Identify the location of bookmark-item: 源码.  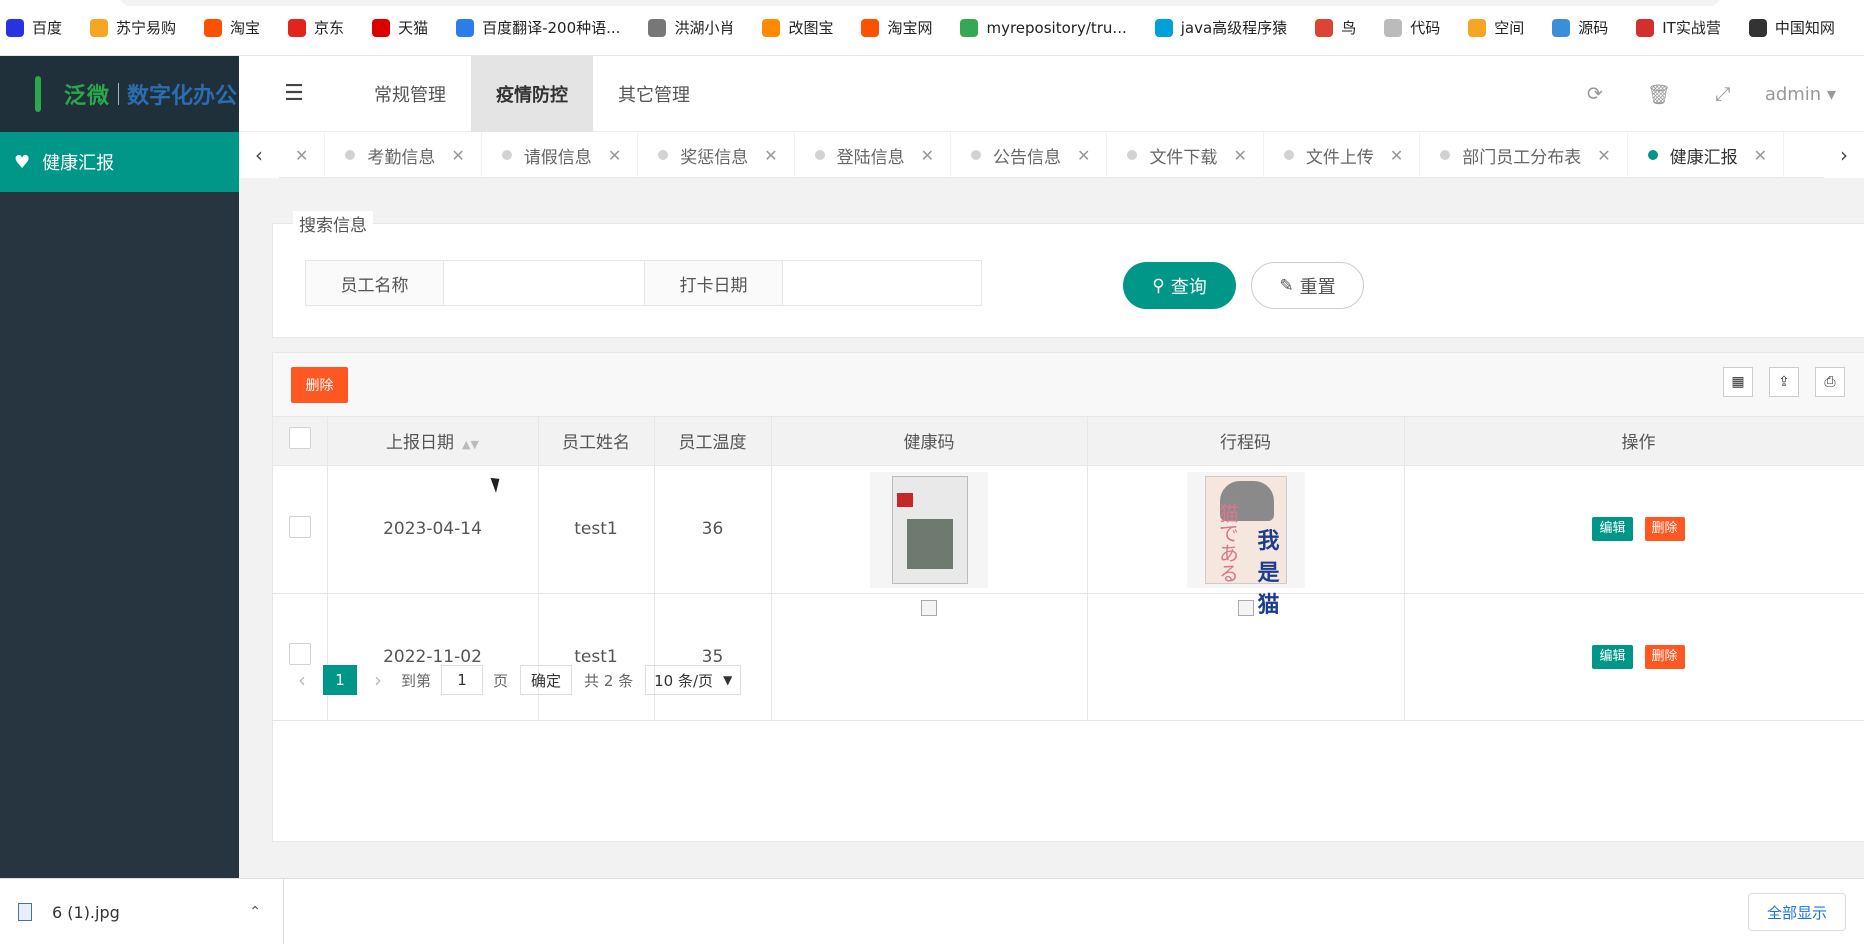
(1580, 27).